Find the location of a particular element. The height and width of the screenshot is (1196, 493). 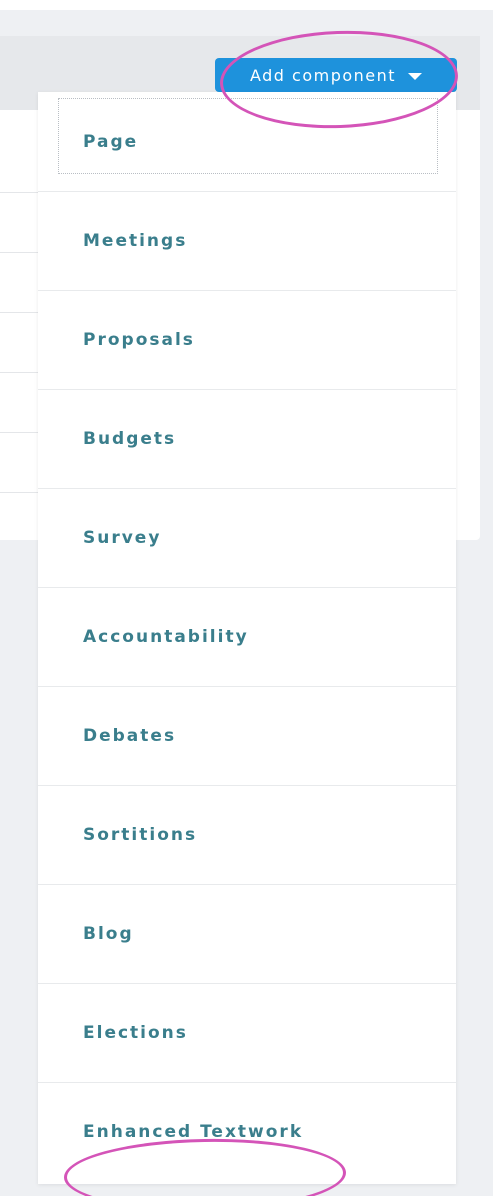

menu-item-label: Blog is located at coordinates (108, 934).